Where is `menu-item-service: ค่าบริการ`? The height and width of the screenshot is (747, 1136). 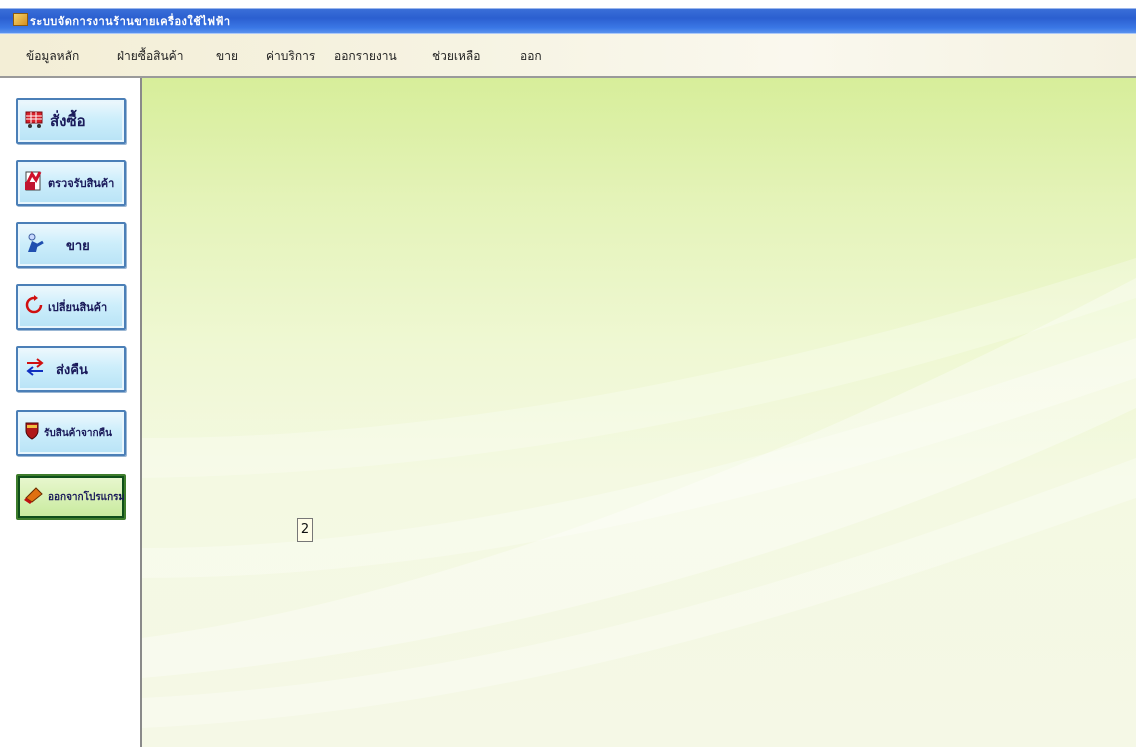
menu-item-service: ค่าบริการ is located at coordinates (290, 56).